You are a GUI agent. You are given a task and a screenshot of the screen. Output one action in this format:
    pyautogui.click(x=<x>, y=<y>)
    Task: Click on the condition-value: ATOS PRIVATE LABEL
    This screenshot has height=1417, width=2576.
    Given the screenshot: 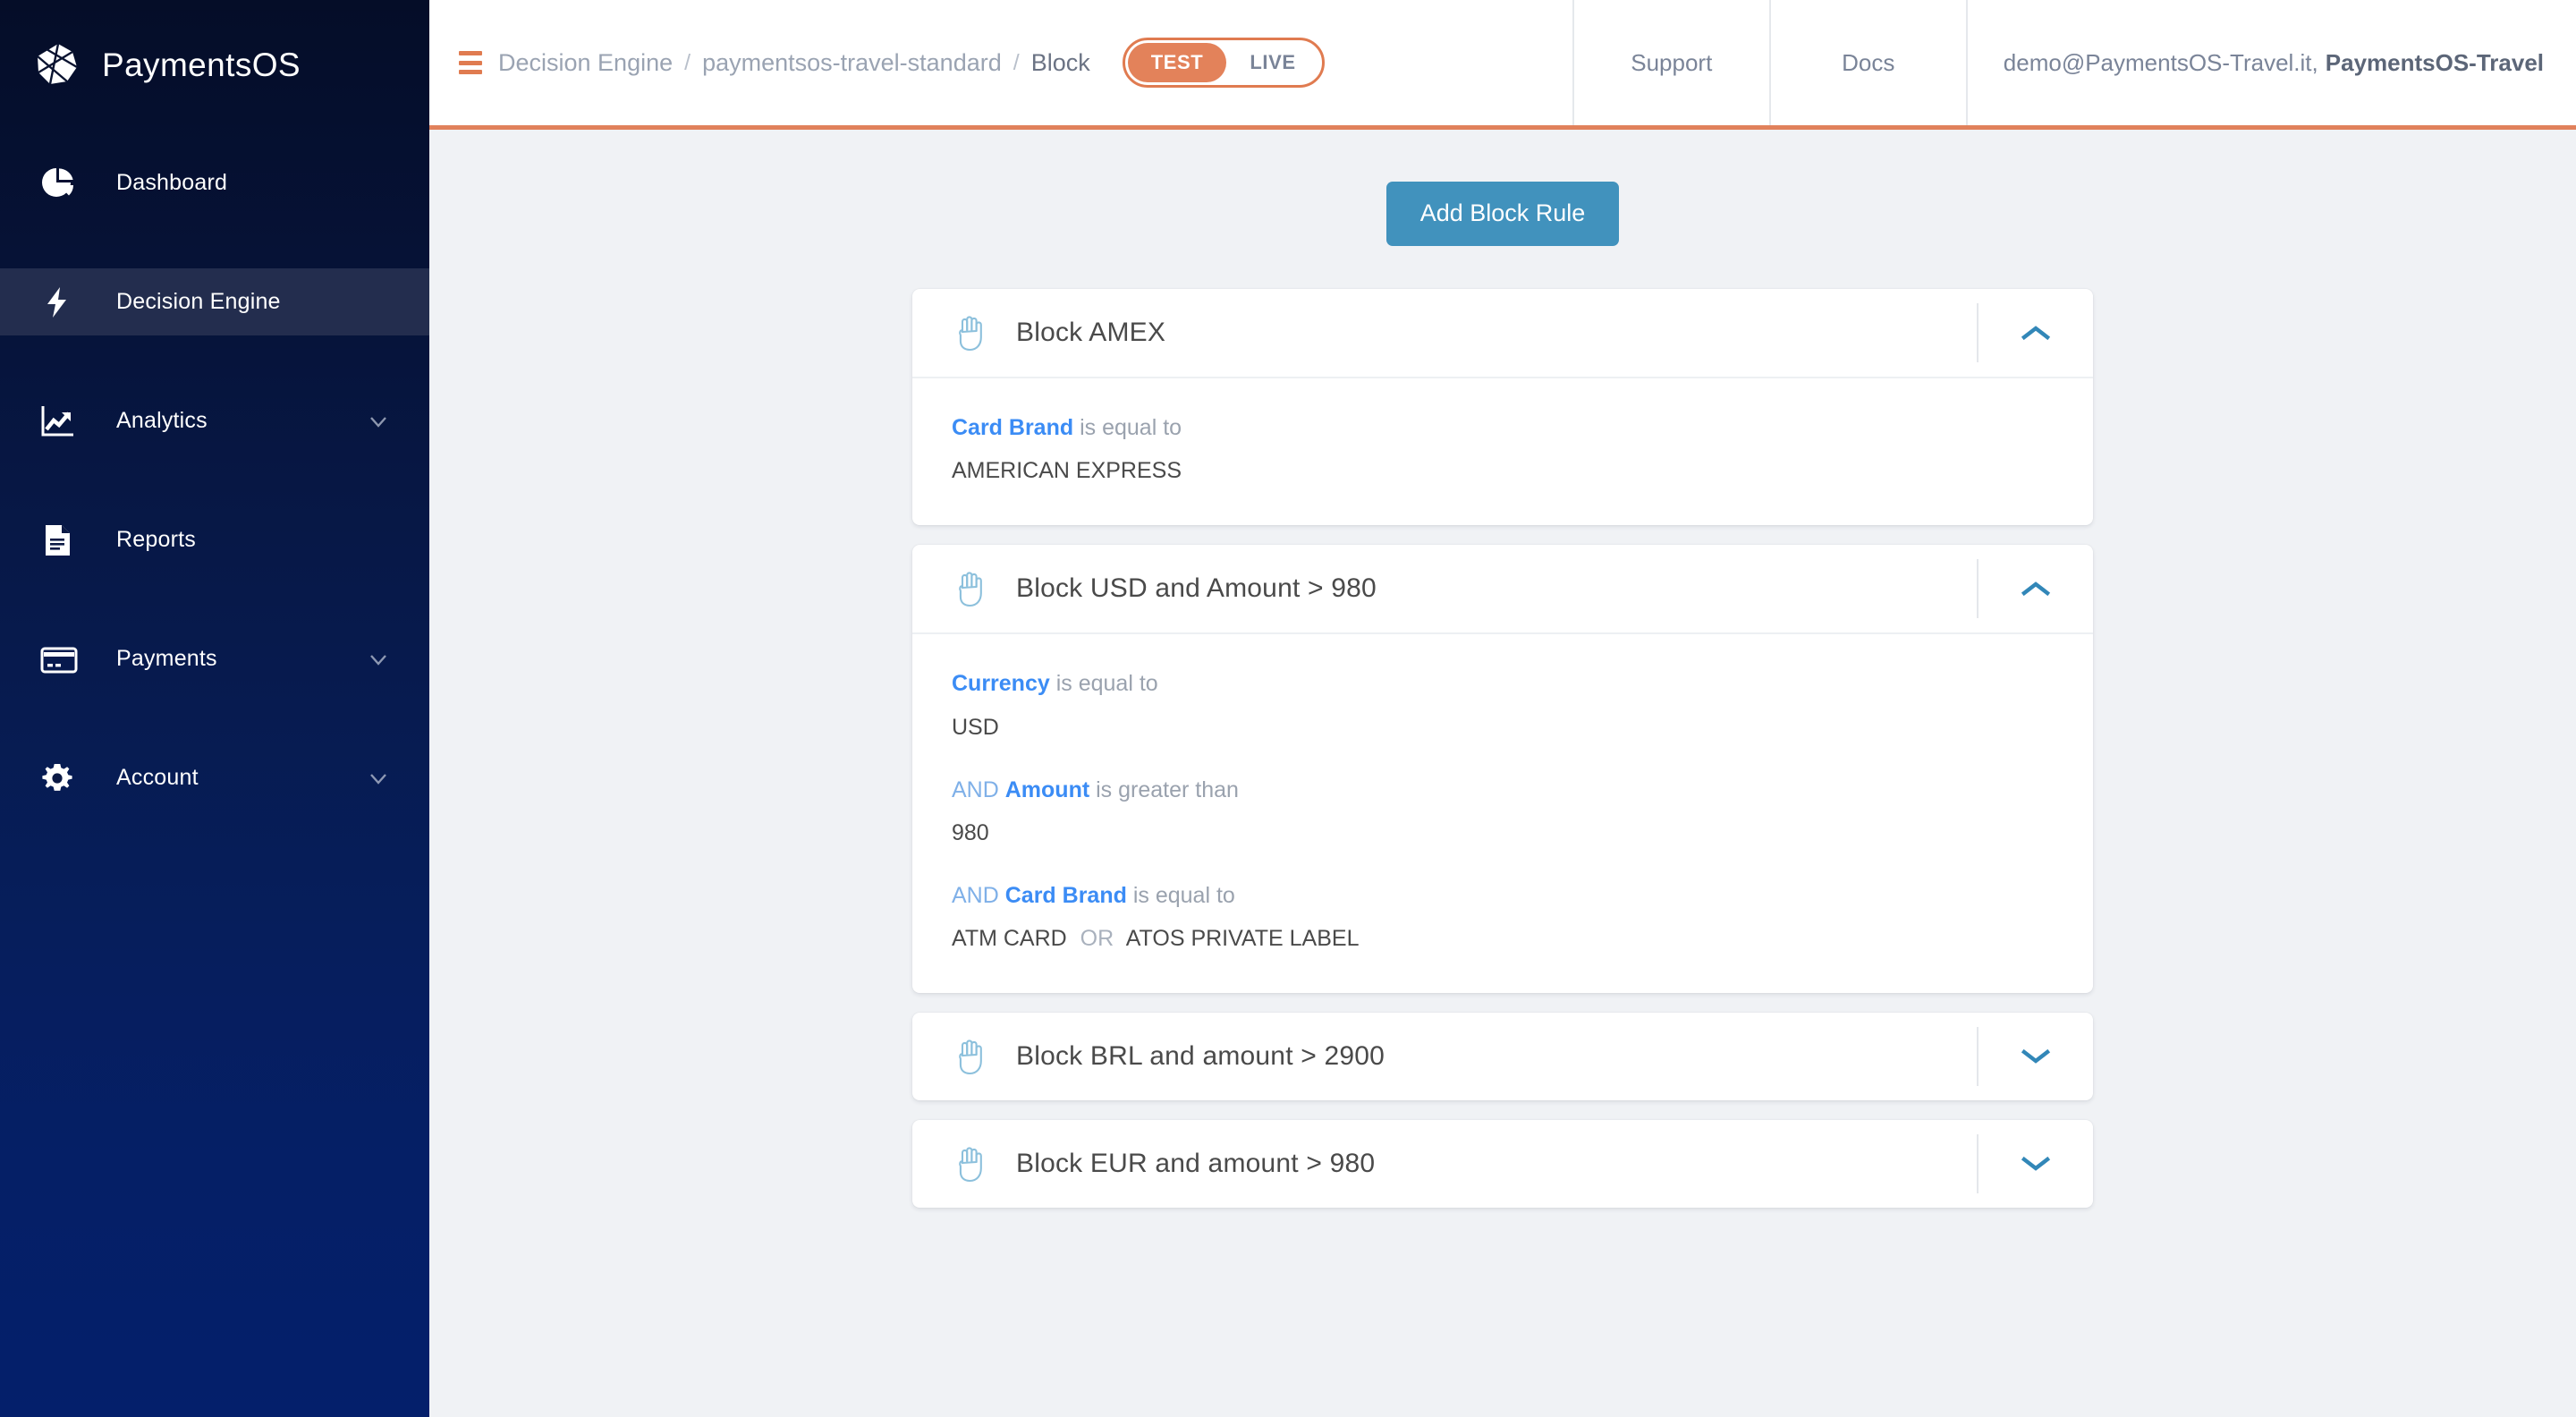 What is the action you would take?
    pyautogui.click(x=1242, y=938)
    